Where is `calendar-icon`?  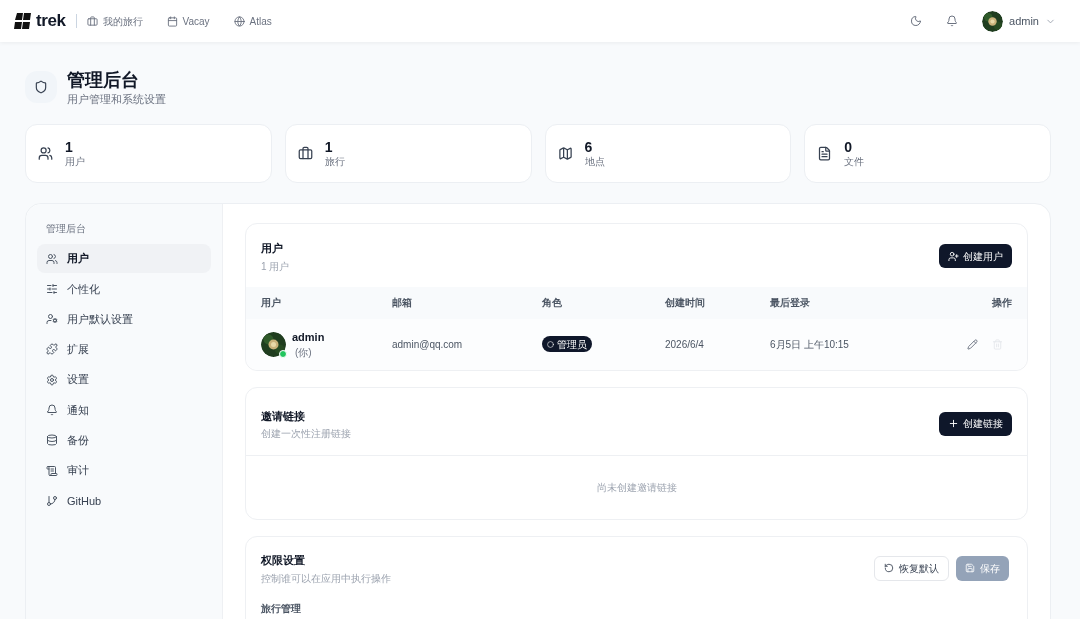 calendar-icon is located at coordinates (172, 21).